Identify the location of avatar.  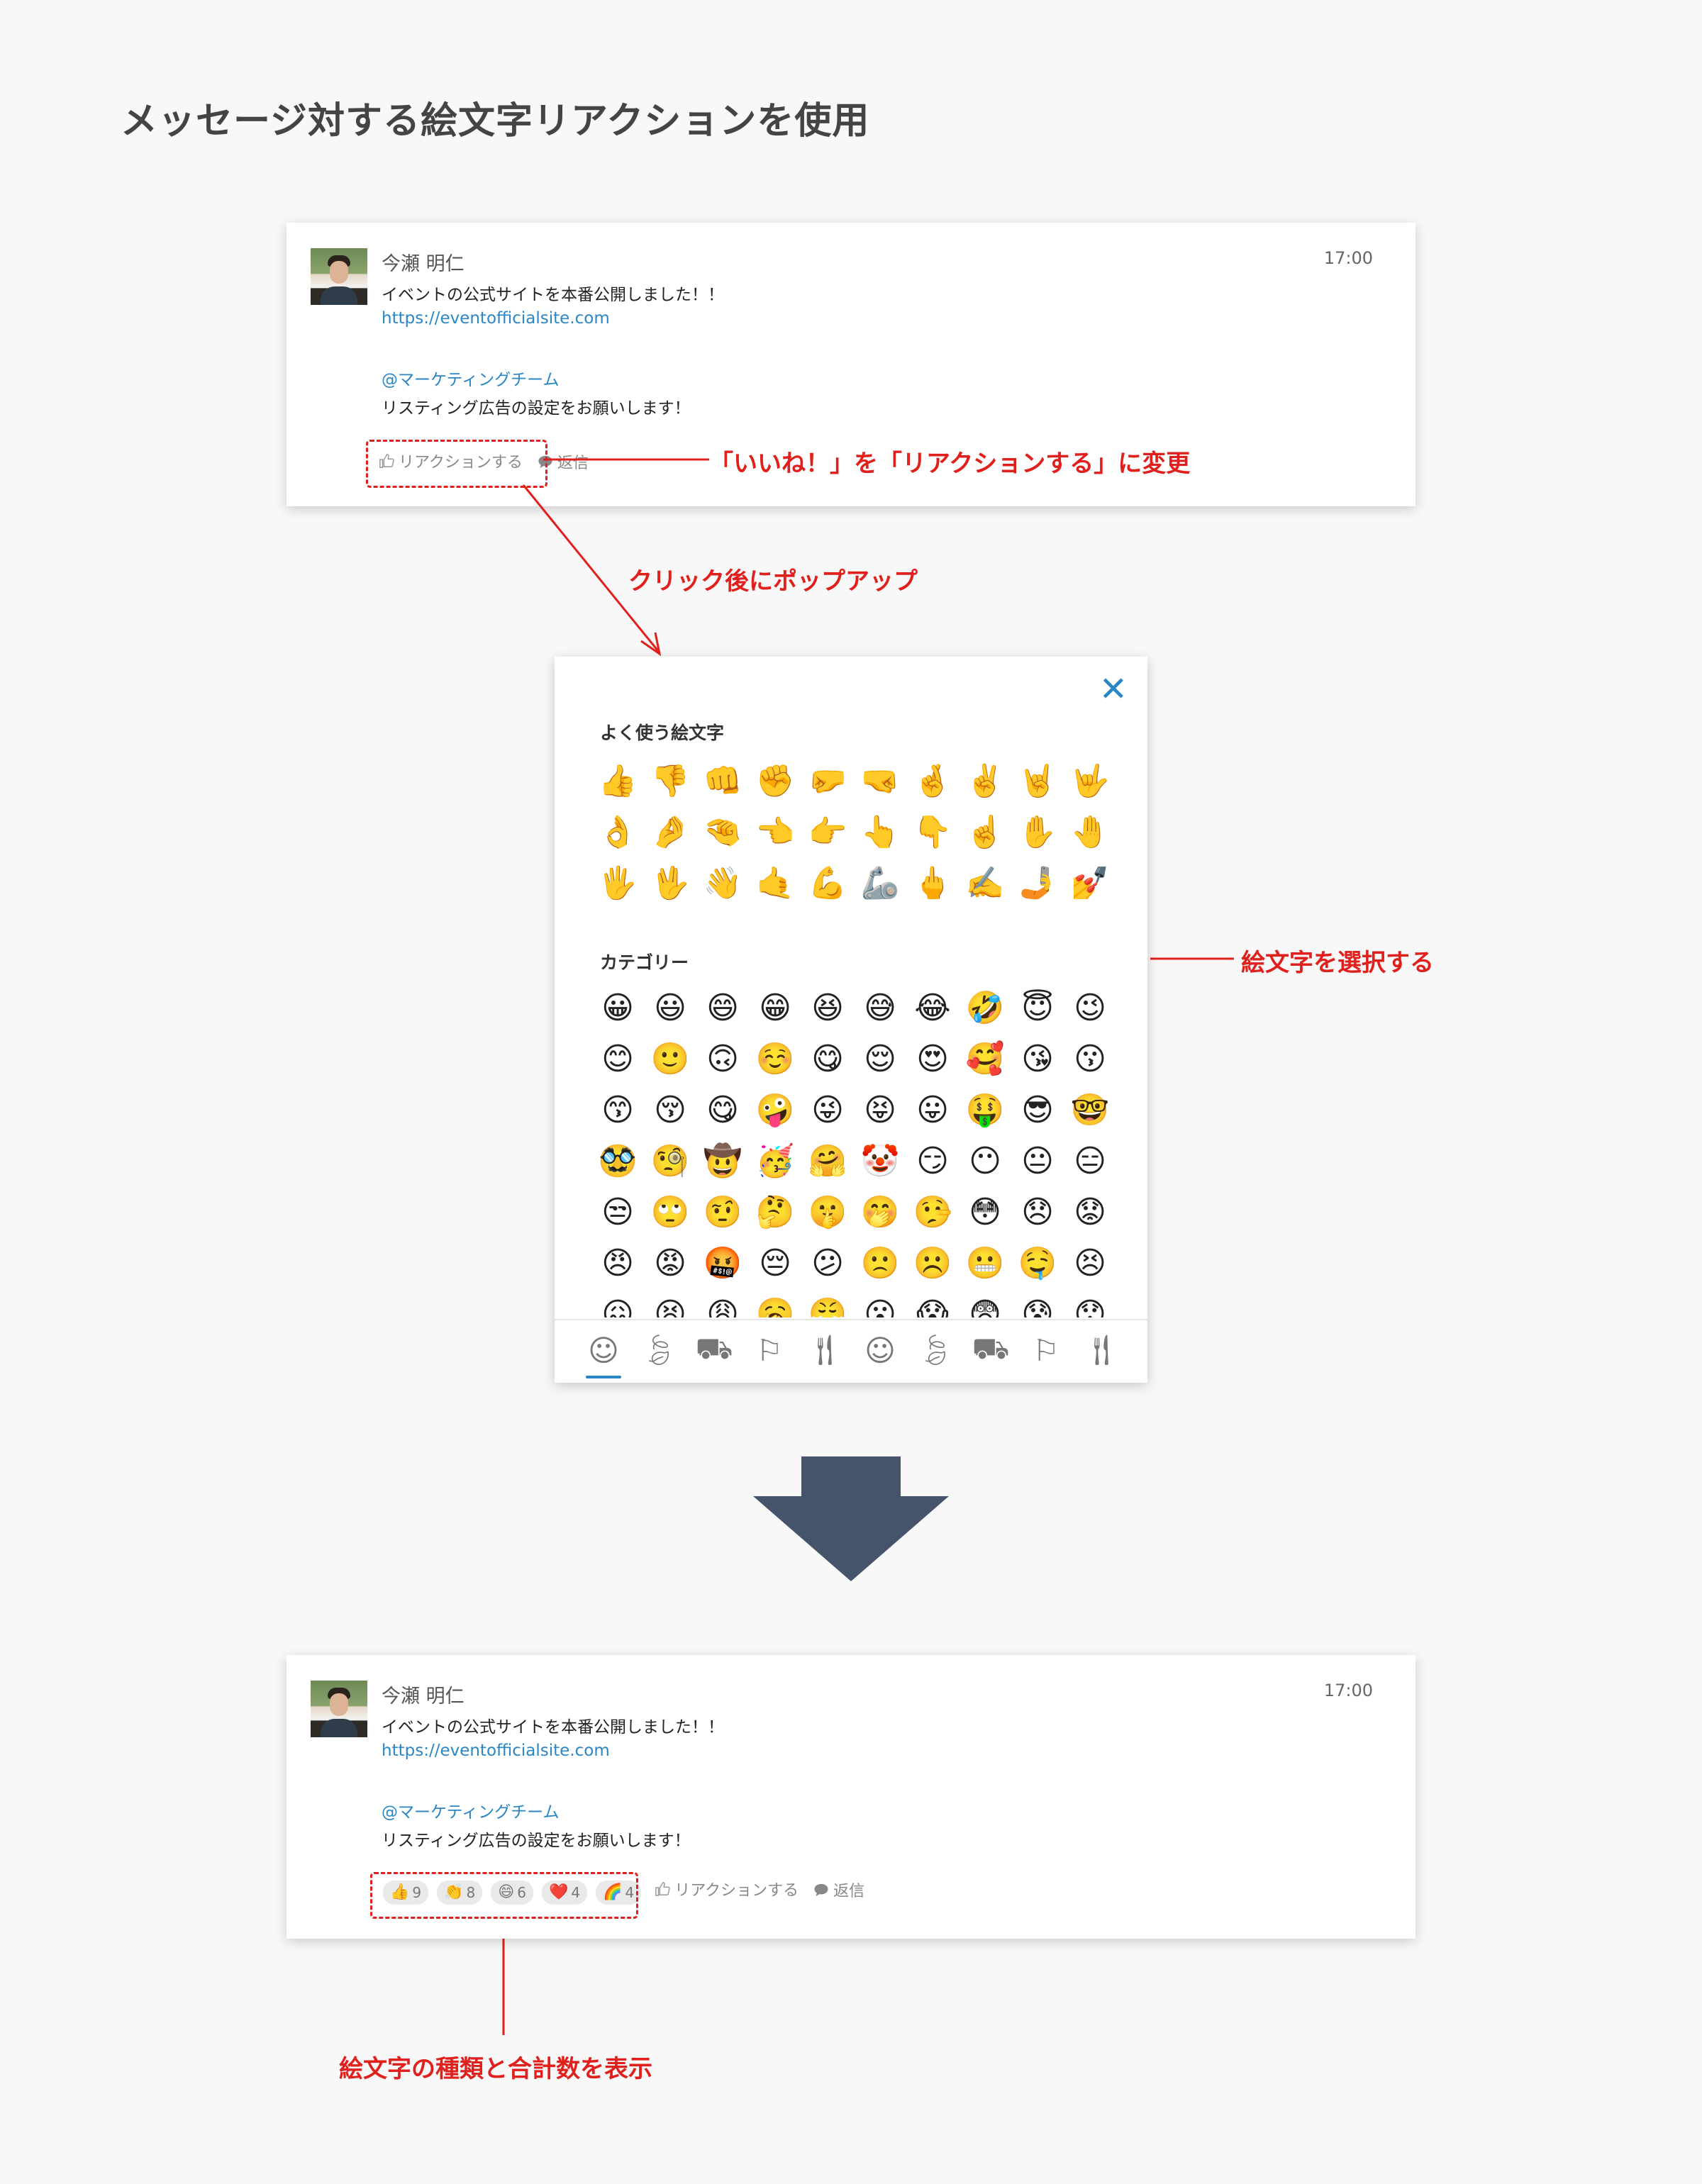
(339, 276).